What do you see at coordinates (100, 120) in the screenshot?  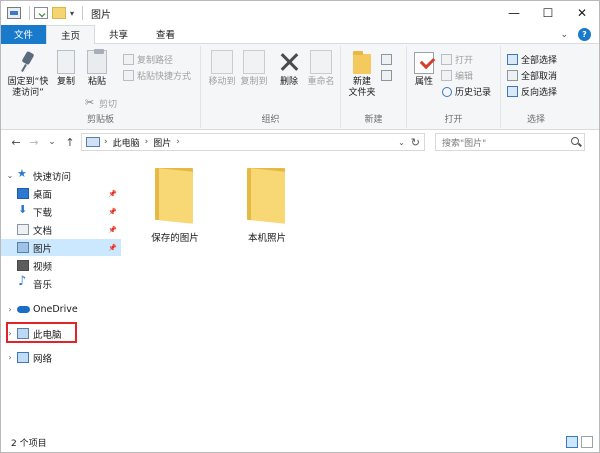 I see `clipboard-group-label: 剪贴板` at bounding box center [100, 120].